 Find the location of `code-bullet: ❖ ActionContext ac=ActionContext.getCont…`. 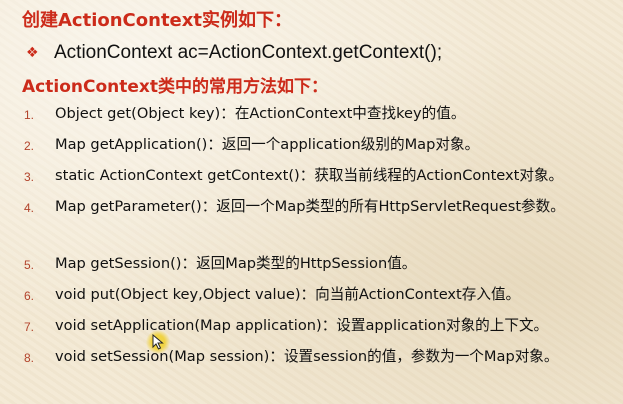

code-bullet: ❖ ActionContext ac=ActionContext.getCont… is located at coordinates (234, 53).